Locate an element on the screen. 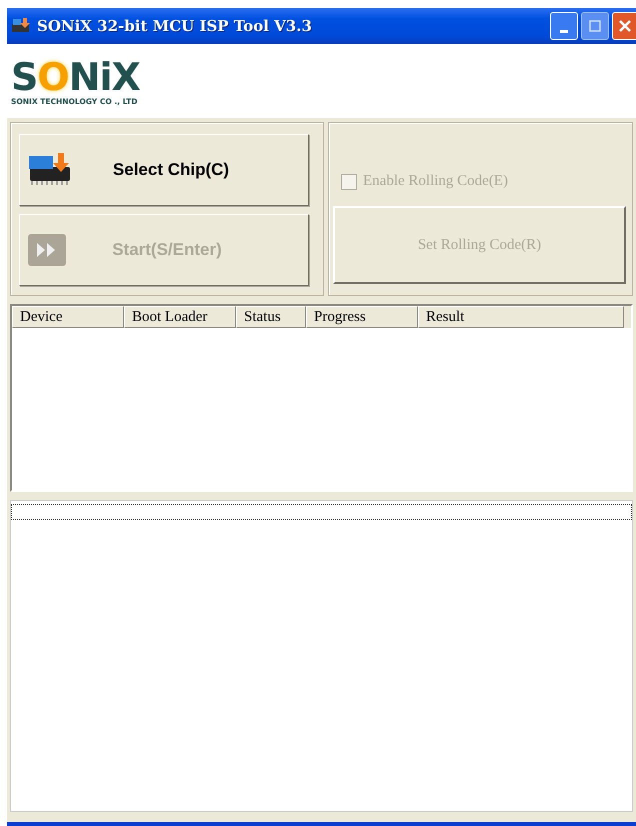 The image size is (636, 826). close-icon is located at coordinates (625, 26).